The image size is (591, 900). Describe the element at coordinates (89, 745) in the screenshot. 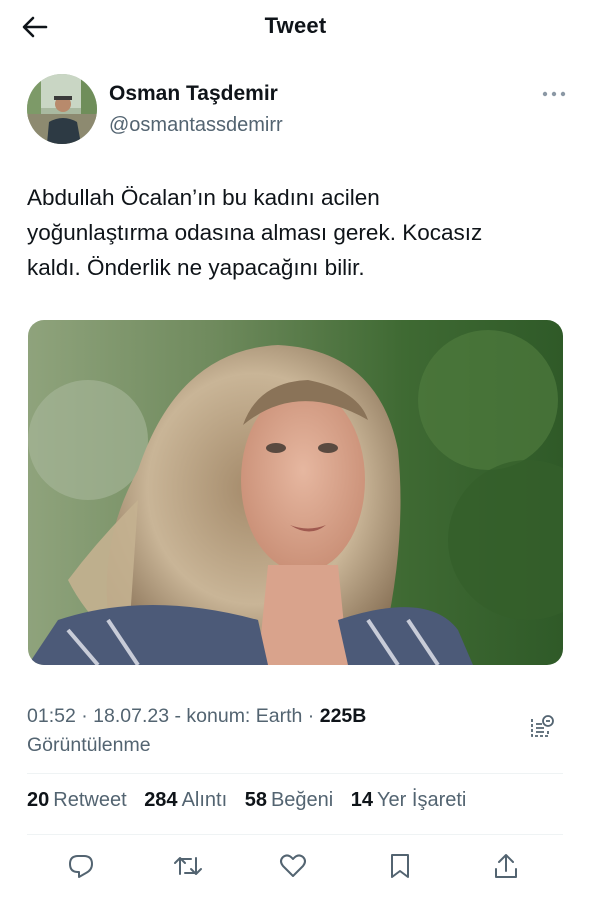

I see `views-label: Görüntülenme` at that location.